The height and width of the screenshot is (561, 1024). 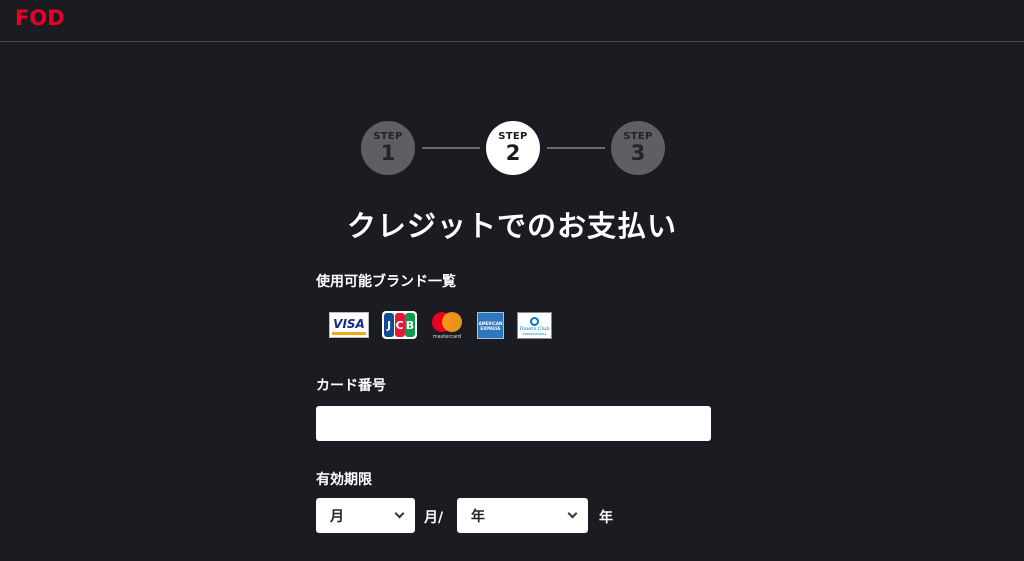 What do you see at coordinates (512, 21) in the screenshot?
I see `header: FOD` at bounding box center [512, 21].